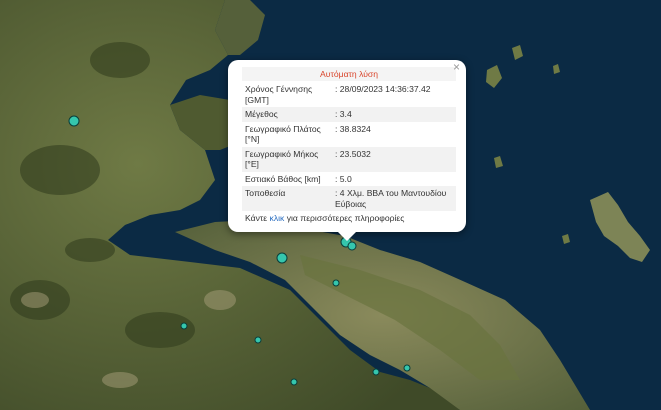 This screenshot has width=661, height=410. What do you see at coordinates (394, 178) in the screenshot?
I see `depth-value: : 5.0` at bounding box center [394, 178].